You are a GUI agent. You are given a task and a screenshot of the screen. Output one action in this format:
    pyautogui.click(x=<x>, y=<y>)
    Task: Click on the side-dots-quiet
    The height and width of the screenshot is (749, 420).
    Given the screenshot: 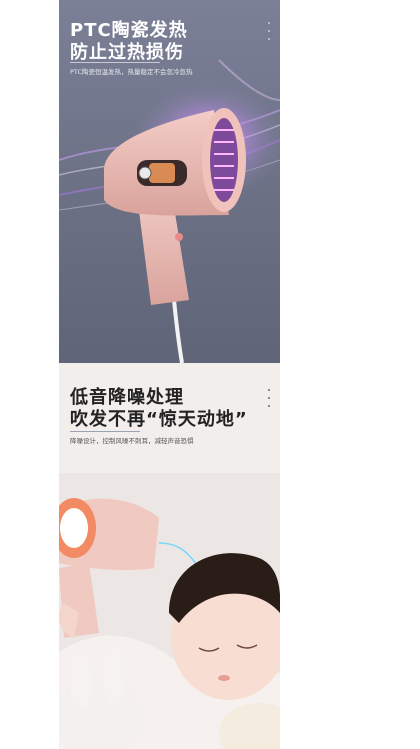 What is the action you would take?
    pyautogui.click(x=269, y=401)
    